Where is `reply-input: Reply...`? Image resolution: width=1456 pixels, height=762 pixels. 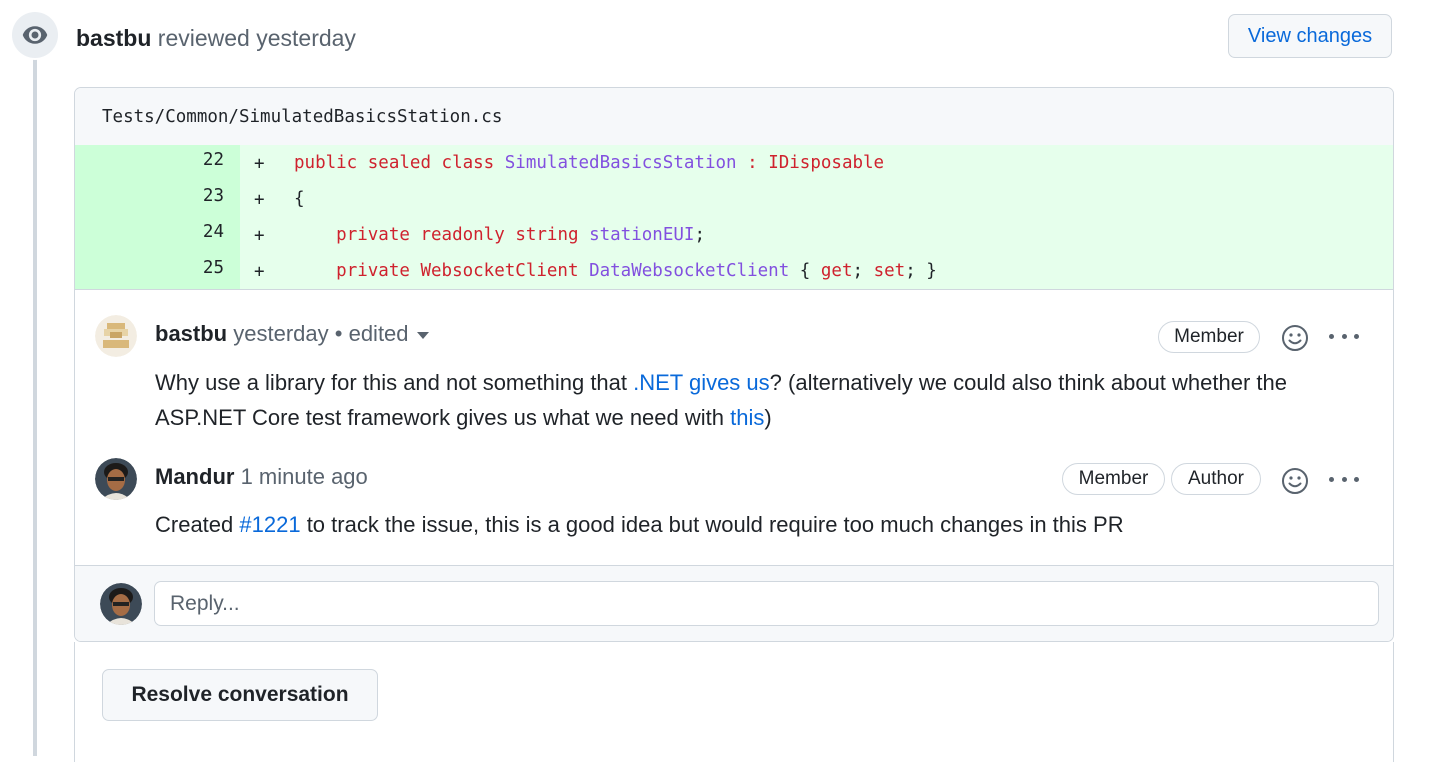 reply-input: Reply... is located at coordinates (766, 603).